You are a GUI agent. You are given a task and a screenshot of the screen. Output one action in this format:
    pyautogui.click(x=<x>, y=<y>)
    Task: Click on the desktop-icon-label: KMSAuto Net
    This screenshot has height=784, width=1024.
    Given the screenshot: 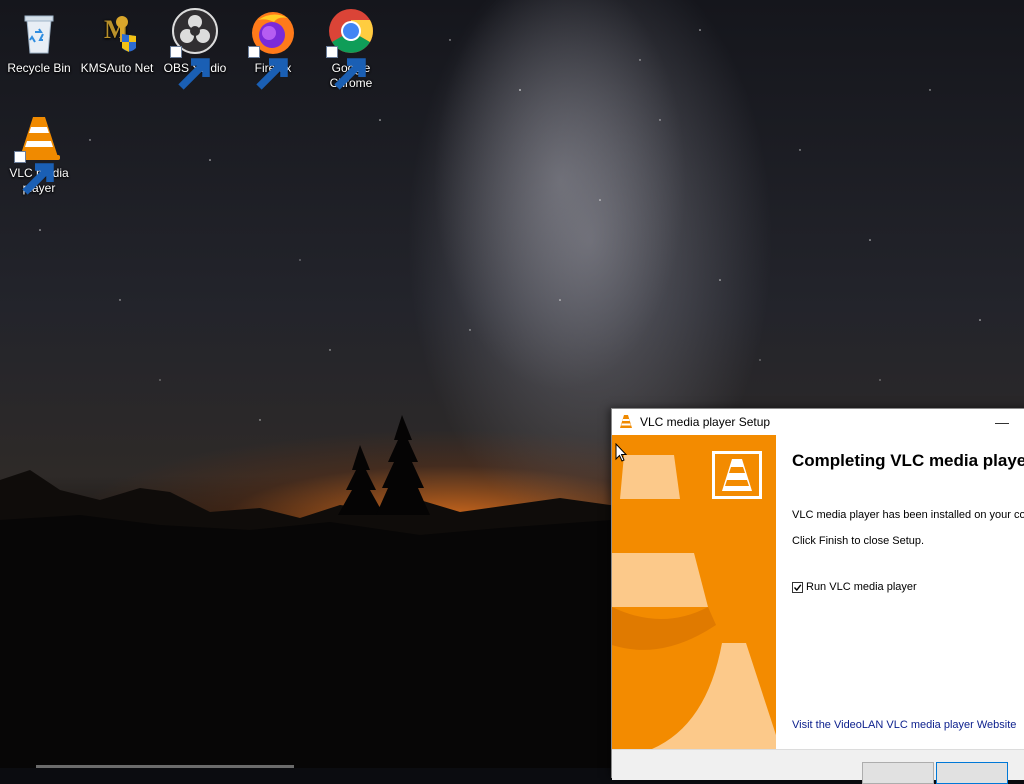 What is the action you would take?
    pyautogui.click(x=117, y=68)
    